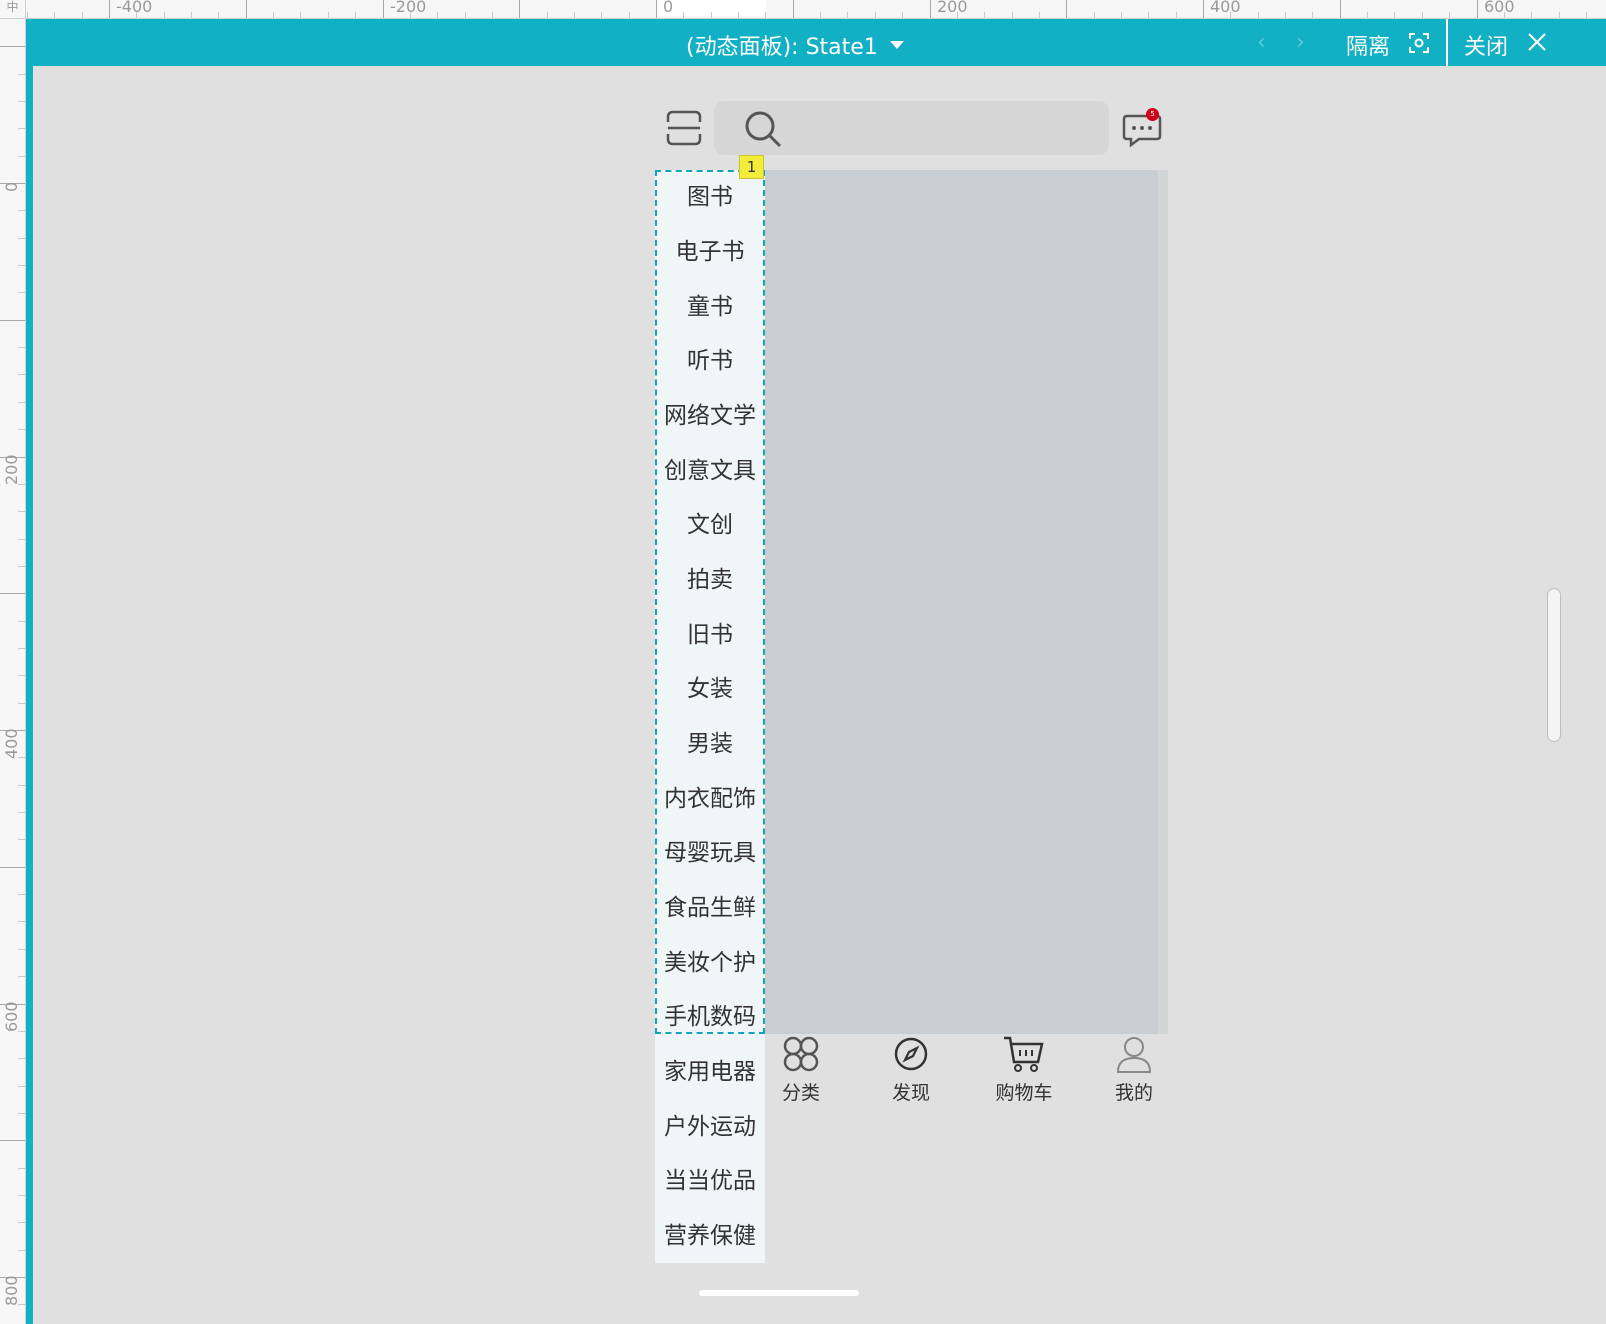  I want to click on ruler-label: 0, so click(11, 186).